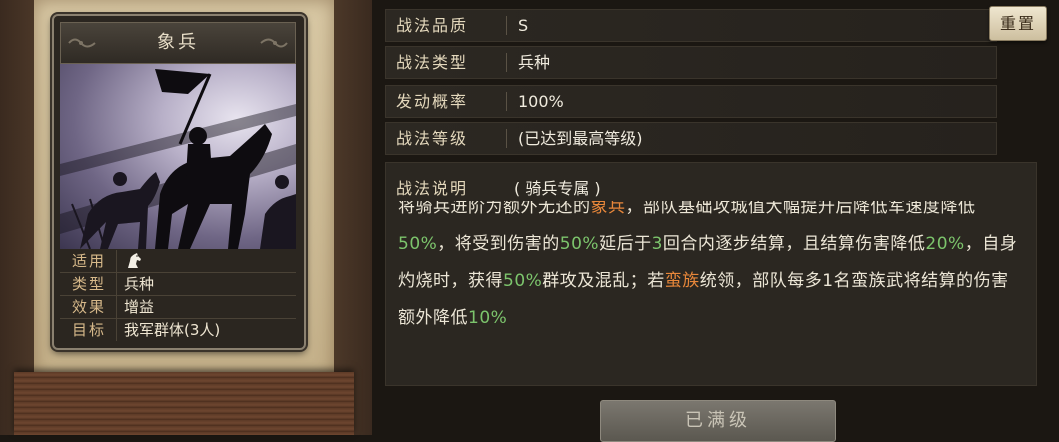 The width and height of the screenshot is (1059, 442). What do you see at coordinates (718, 421) in the screenshot?
I see `max-level-button: 已满级` at bounding box center [718, 421].